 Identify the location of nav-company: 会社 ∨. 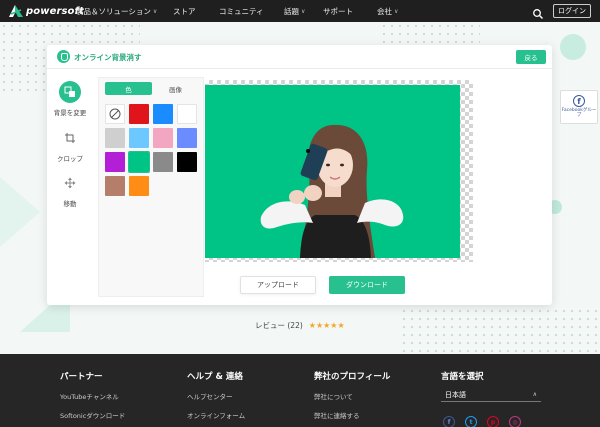
(387, 11).